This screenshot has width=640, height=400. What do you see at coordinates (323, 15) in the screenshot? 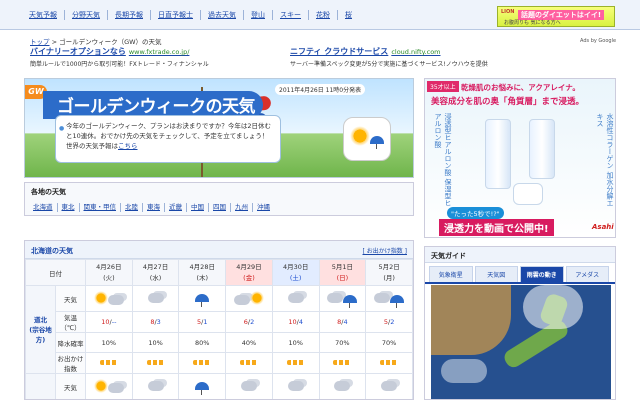
I see `top-nav-item: 花粉` at bounding box center [323, 15].